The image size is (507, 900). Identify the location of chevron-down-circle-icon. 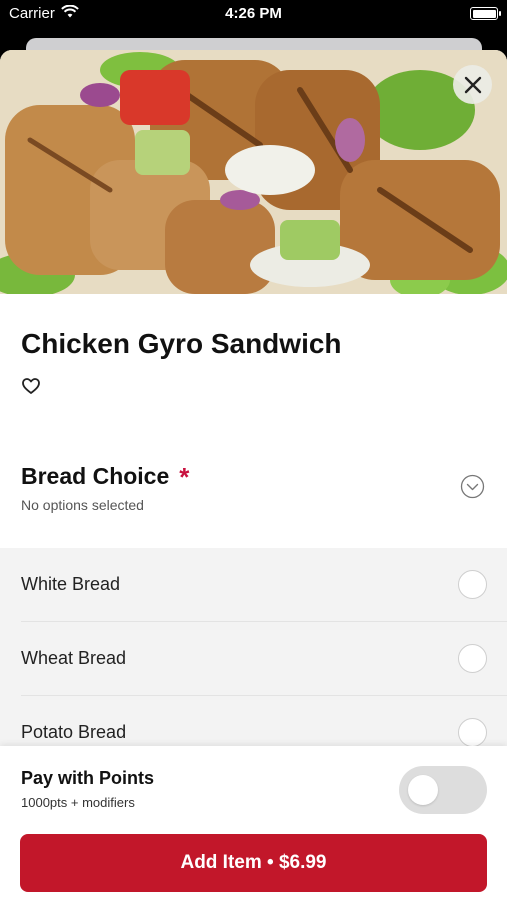
(472, 486).